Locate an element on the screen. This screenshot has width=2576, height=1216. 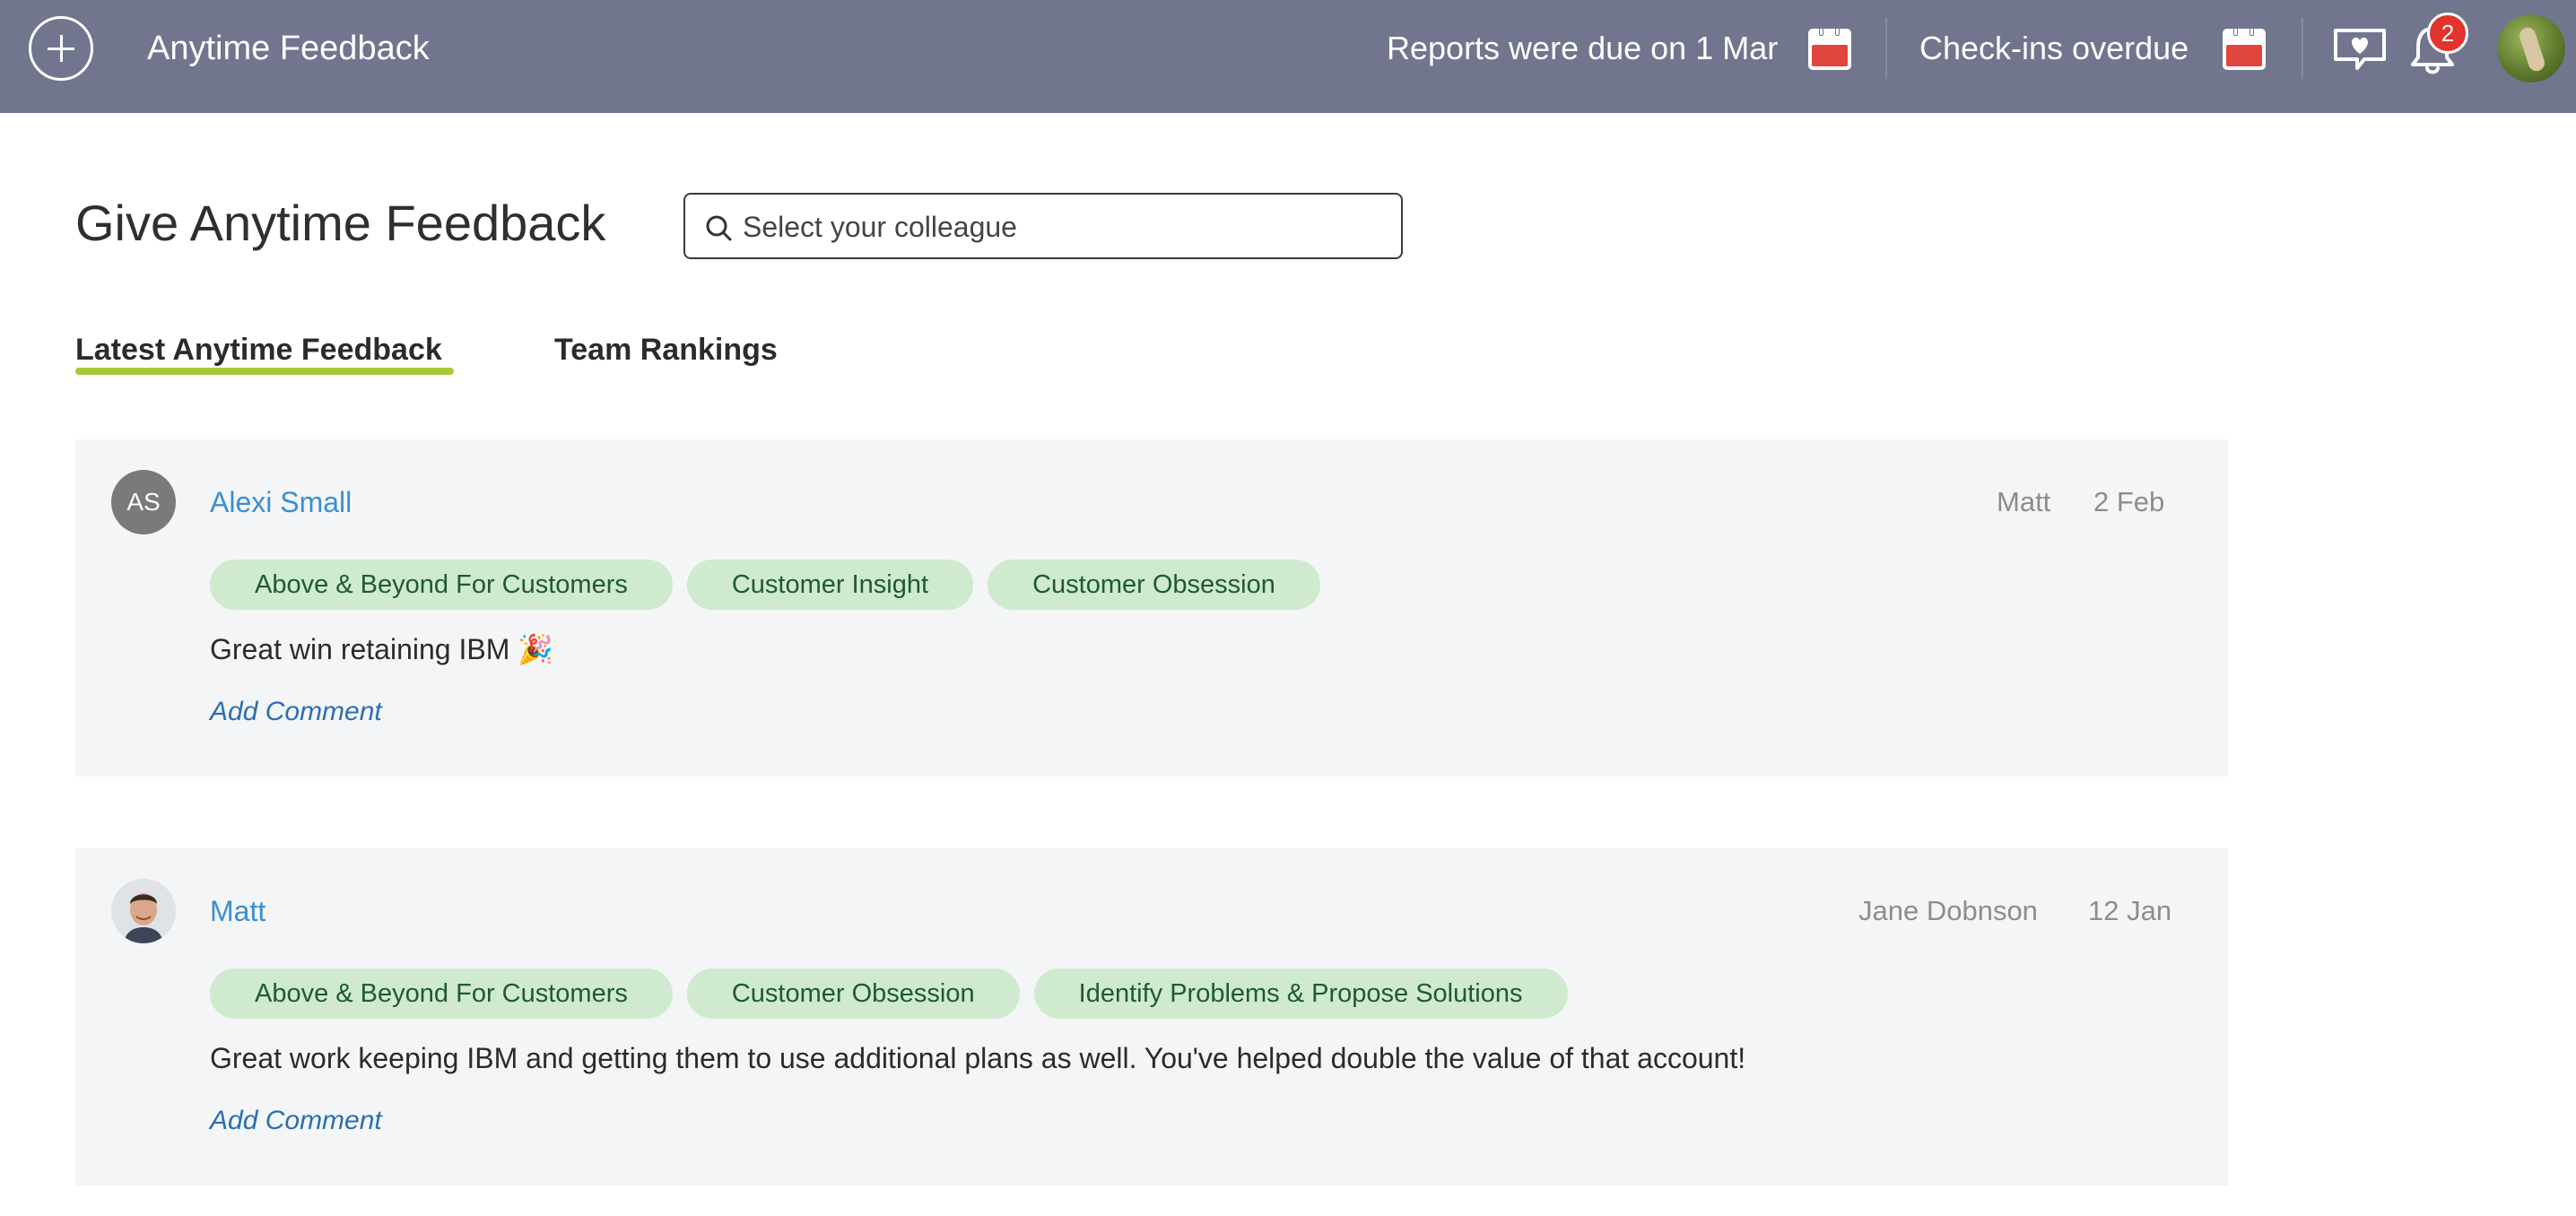
search-icon is located at coordinates (719, 228).